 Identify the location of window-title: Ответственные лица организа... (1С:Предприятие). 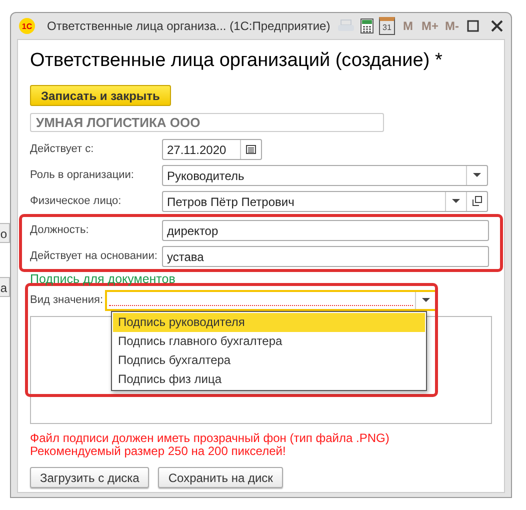
(189, 26).